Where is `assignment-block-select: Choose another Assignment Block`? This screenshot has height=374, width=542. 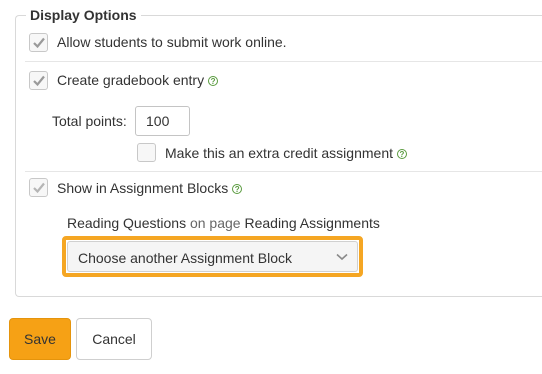
assignment-block-select: Choose another Assignment Block is located at coordinates (212, 256).